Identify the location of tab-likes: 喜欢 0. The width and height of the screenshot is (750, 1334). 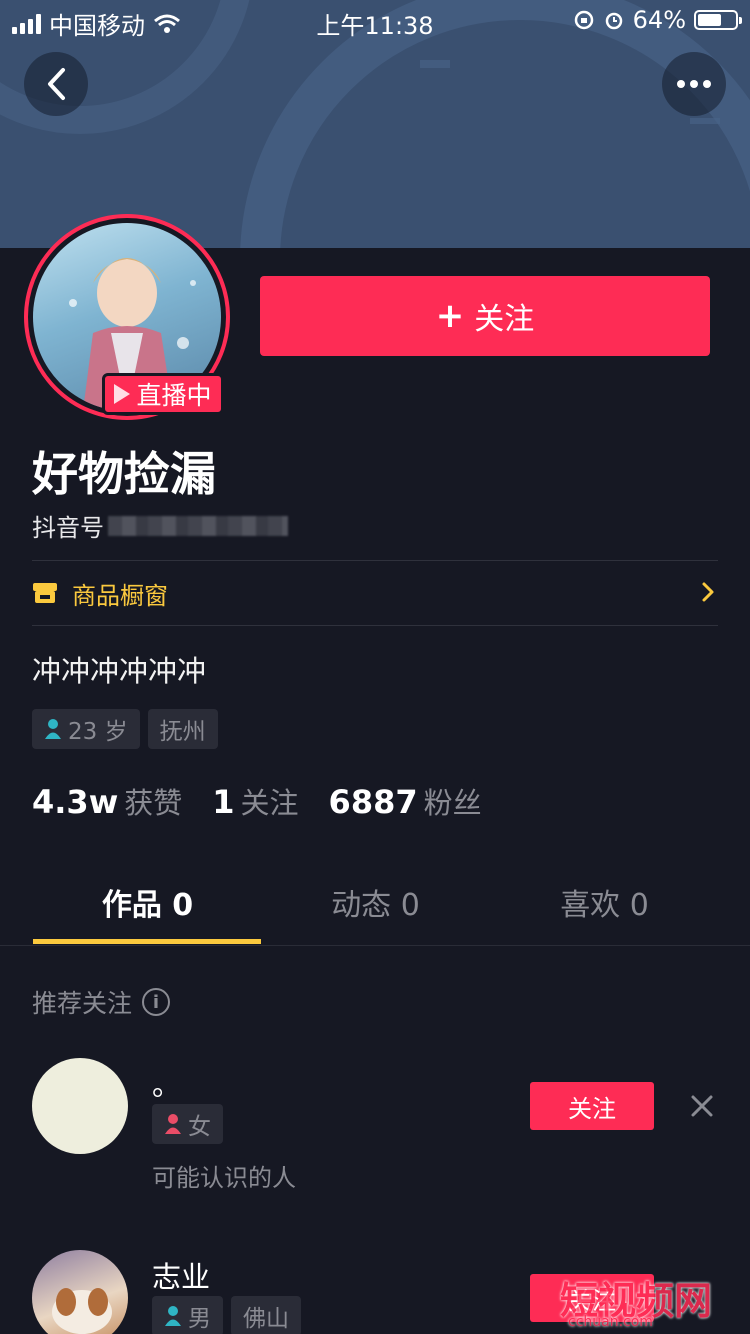
(604, 902).